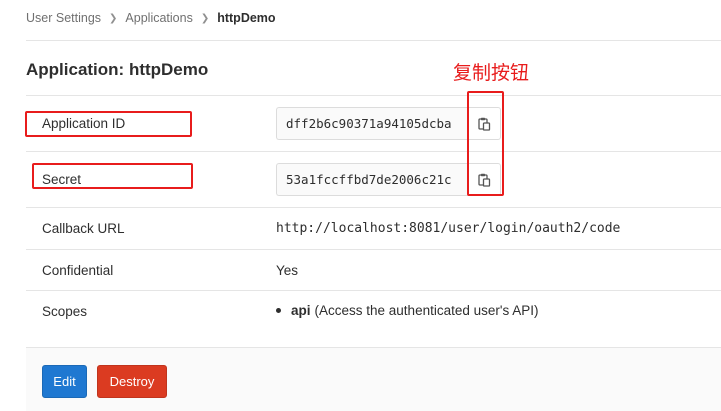 Image resolution: width=721 pixels, height=411 pixels. I want to click on scope-name: api, so click(301, 310).